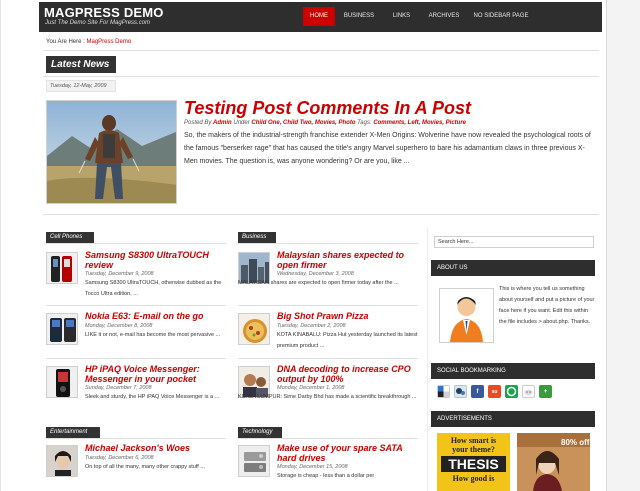 This screenshot has height=491, width=640. I want to click on nav-no-sidebar-page: NO SIDEBAR PAGE, so click(501, 16).